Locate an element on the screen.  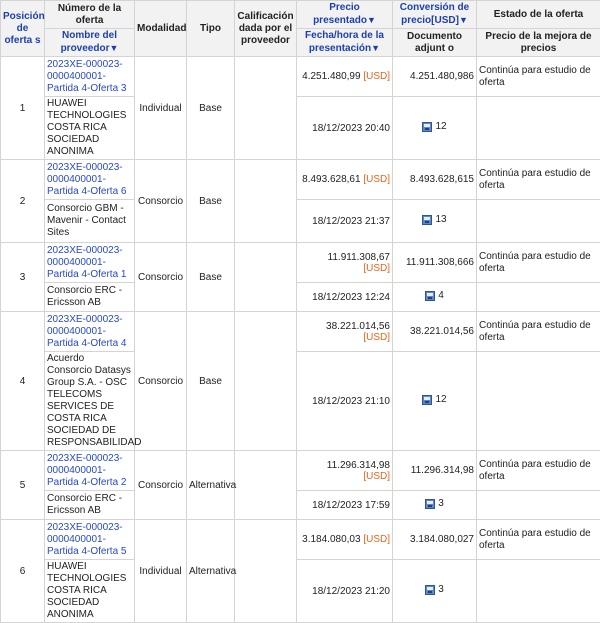
conversion-cell: 8.493.628,615 is located at coordinates (435, 180).